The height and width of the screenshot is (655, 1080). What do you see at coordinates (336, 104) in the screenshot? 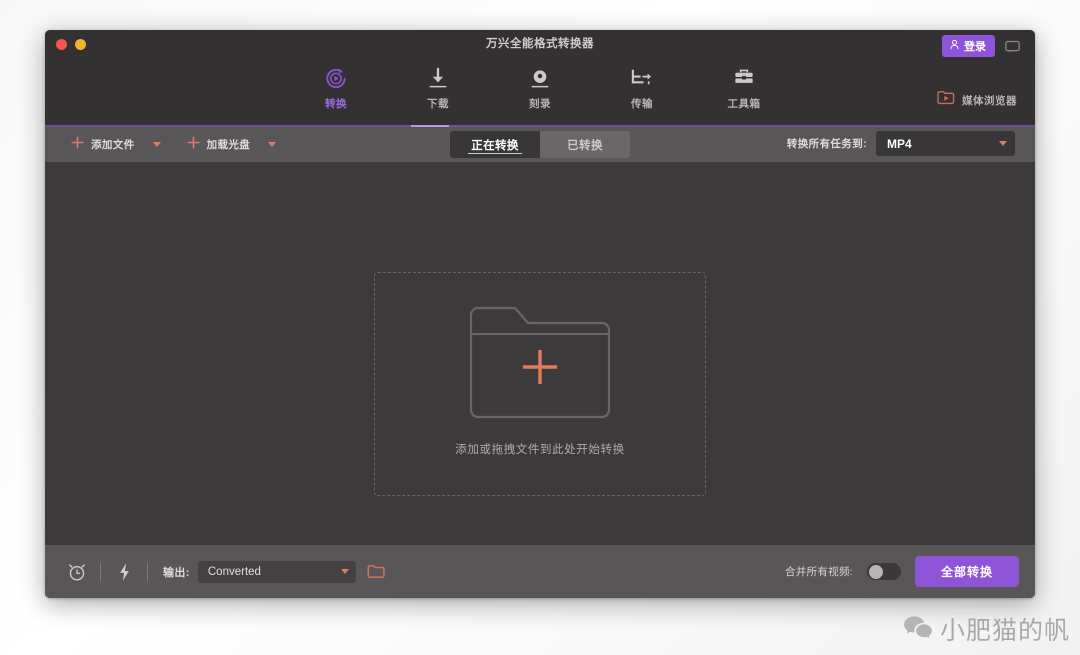
I see `nav-tab-label: 转换` at bounding box center [336, 104].